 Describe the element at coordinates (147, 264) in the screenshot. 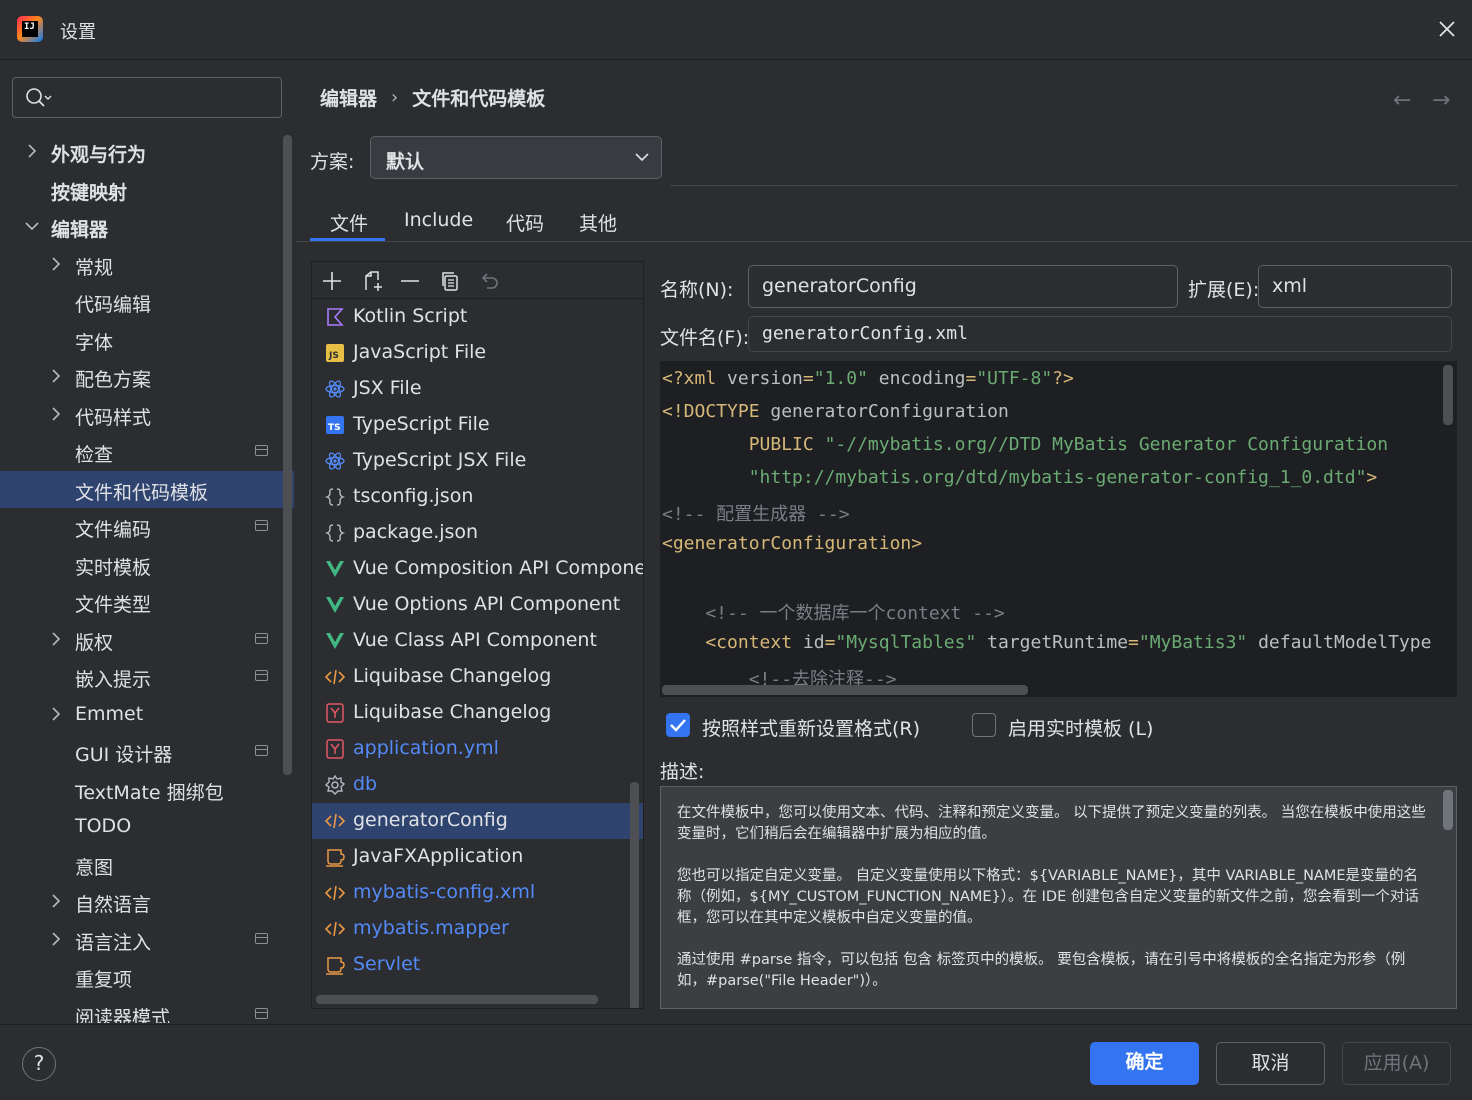

I see `sidebar-item: 常规` at that location.